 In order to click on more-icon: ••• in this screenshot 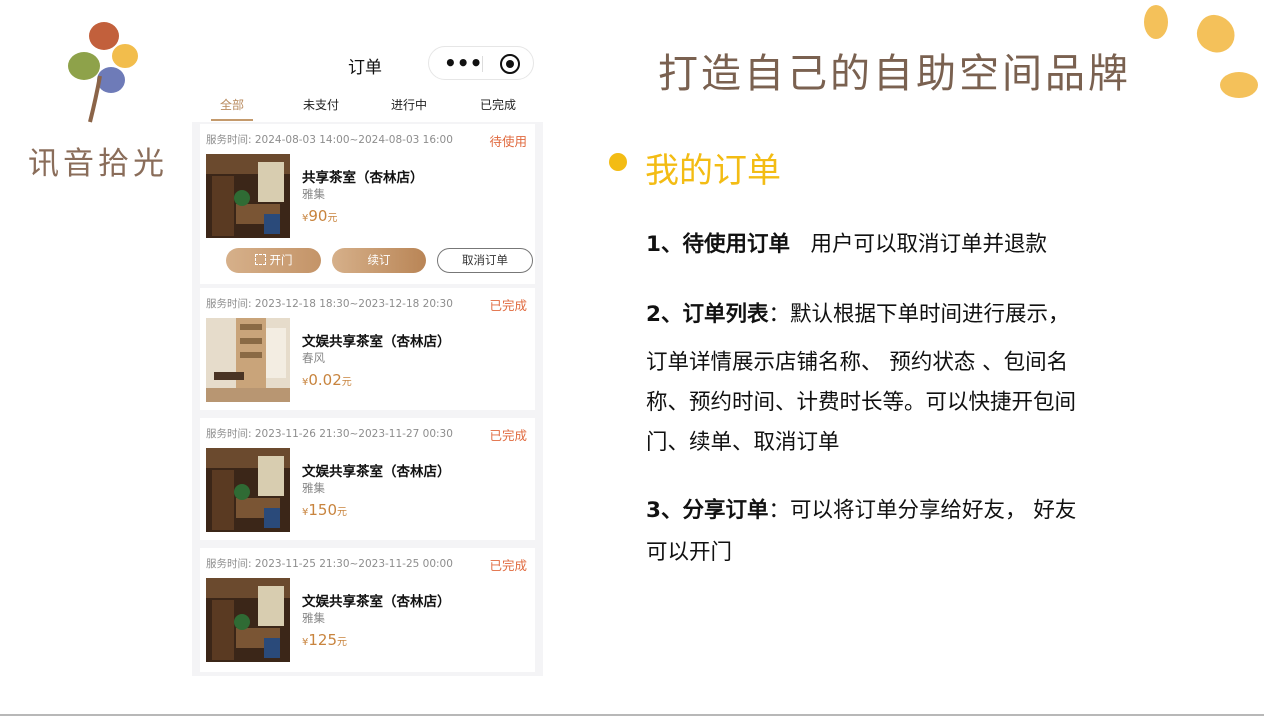, I will do `click(463, 63)`.